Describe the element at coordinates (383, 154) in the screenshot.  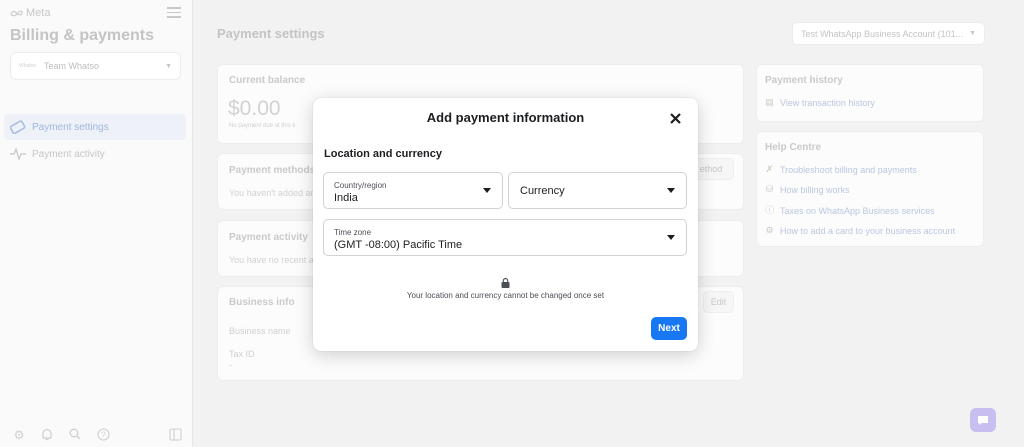
I see `section-title: Location and currency` at that location.